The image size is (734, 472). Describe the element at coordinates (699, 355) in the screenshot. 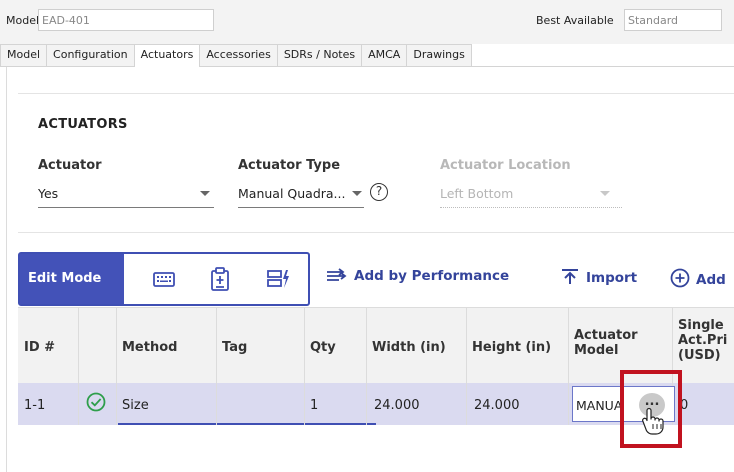

I see `header-line: (USD)` at that location.